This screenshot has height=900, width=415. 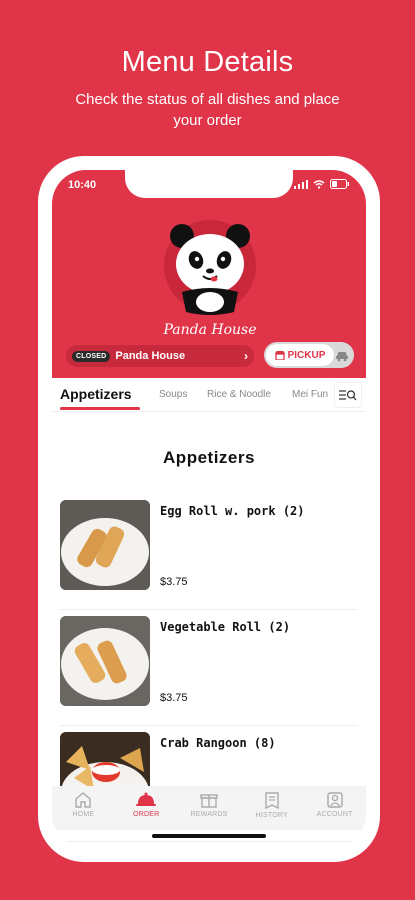 I want to click on item-name: Vegetable Roll (2), so click(x=225, y=627).